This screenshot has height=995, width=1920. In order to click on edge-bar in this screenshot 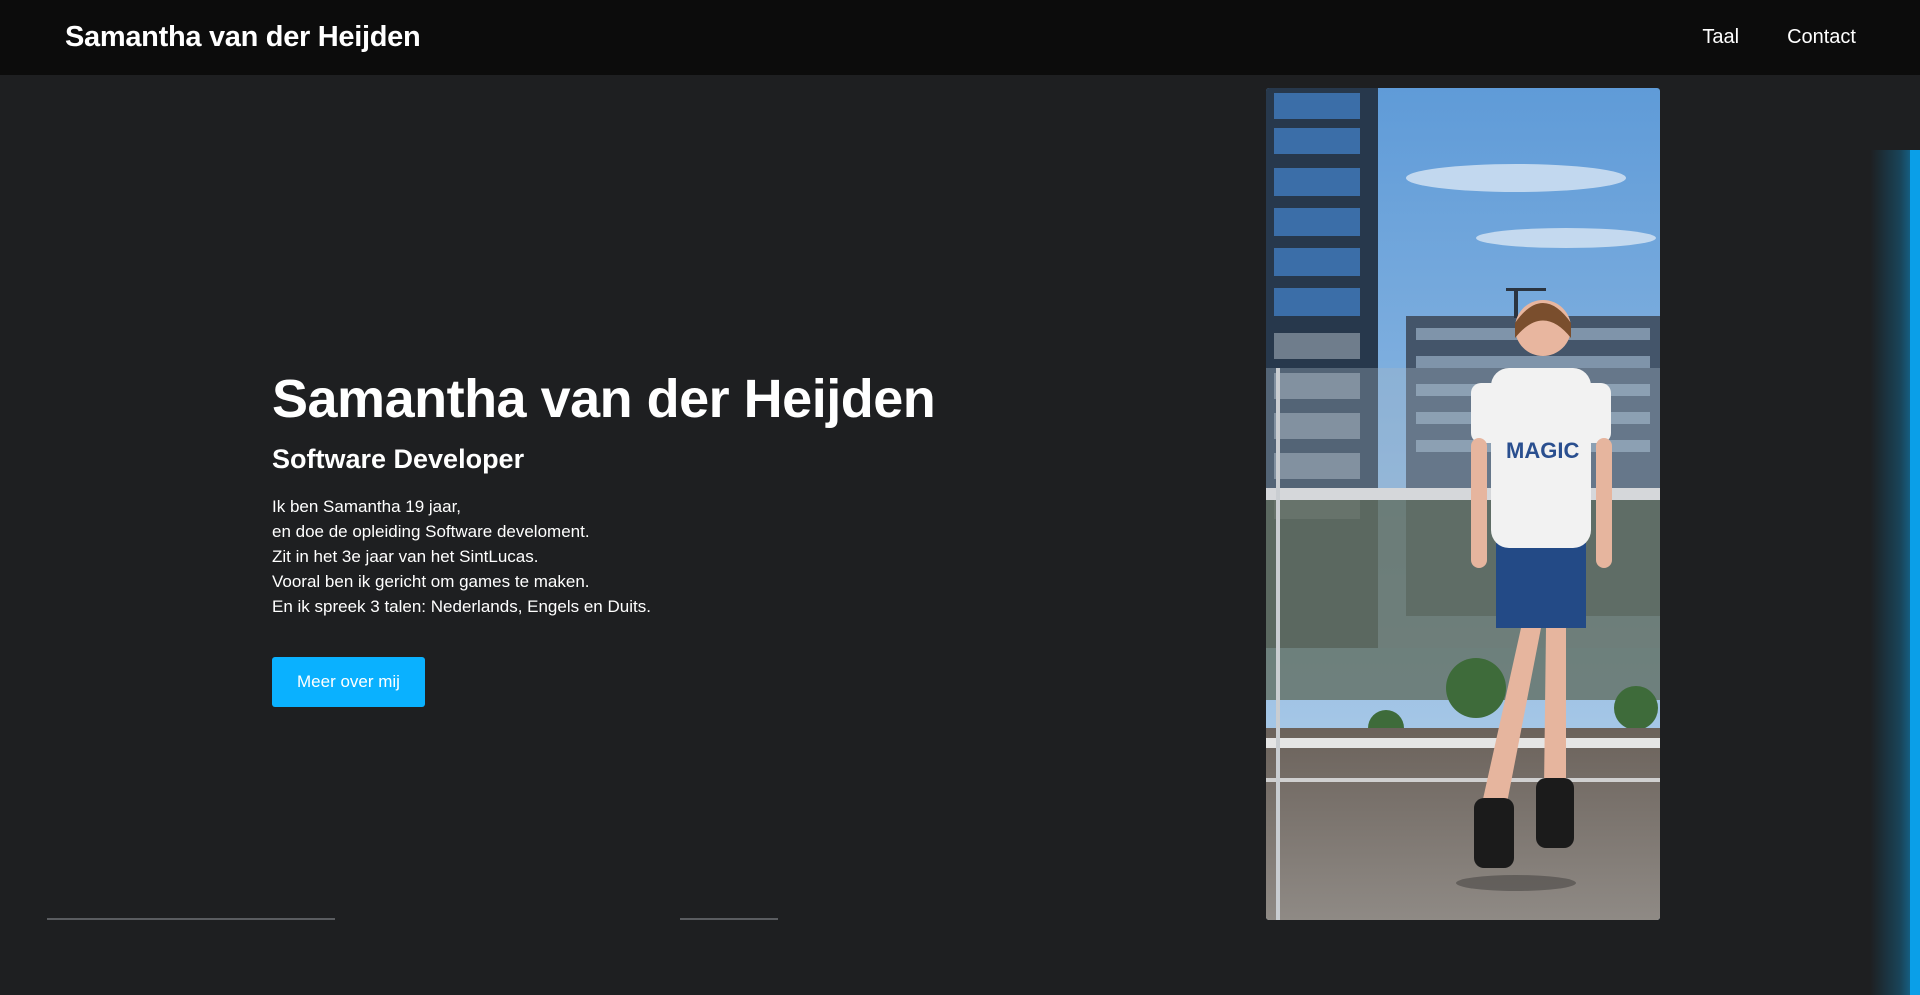, I will do `click(1915, 572)`.